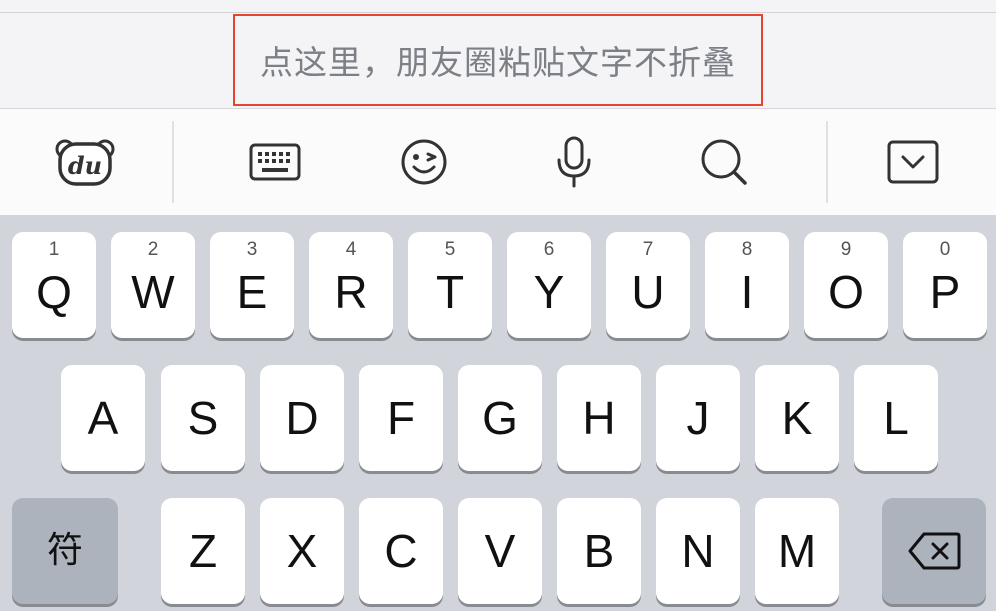  What do you see at coordinates (275, 162) in the screenshot?
I see `keyboard-icon` at bounding box center [275, 162].